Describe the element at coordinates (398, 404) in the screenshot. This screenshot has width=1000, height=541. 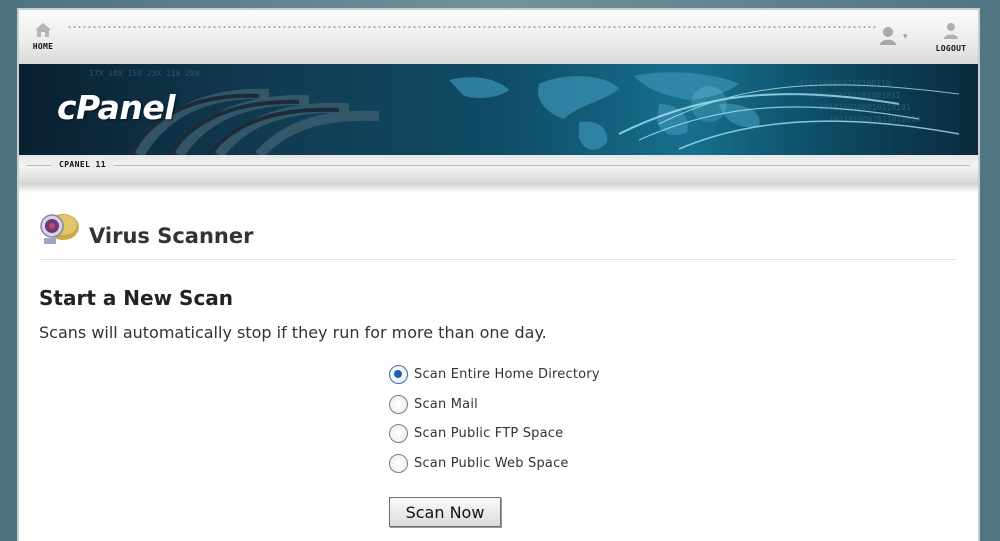
I see `radio-scan-mail` at that location.